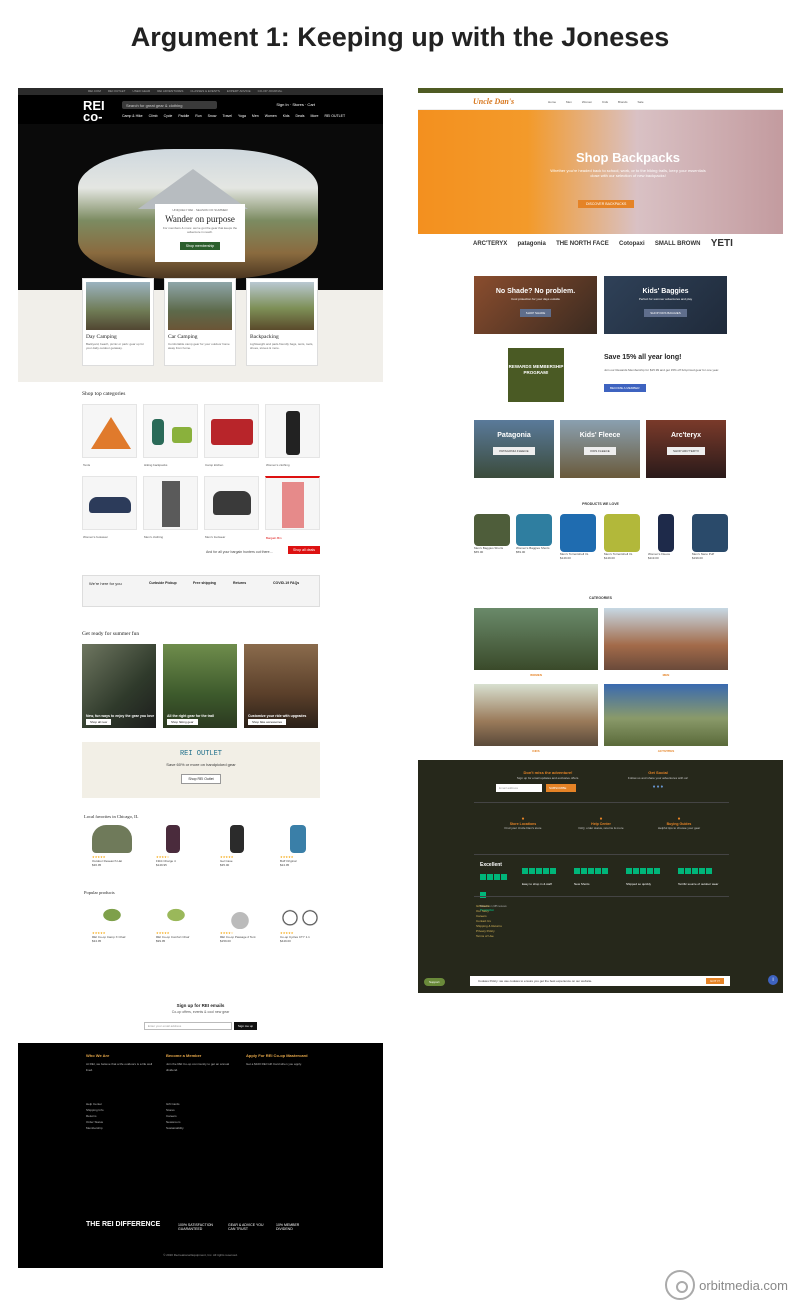 The width and height of the screenshot is (800, 1310). What do you see at coordinates (212, 116) in the screenshot?
I see `rei-nav-item: Snow` at bounding box center [212, 116].